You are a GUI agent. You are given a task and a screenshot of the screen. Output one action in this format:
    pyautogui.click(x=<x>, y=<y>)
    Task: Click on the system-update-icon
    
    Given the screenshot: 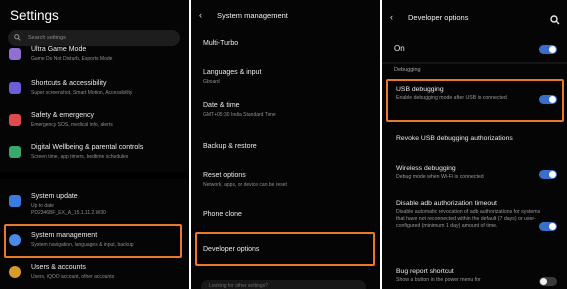 What is the action you would take?
    pyautogui.click(x=15, y=201)
    